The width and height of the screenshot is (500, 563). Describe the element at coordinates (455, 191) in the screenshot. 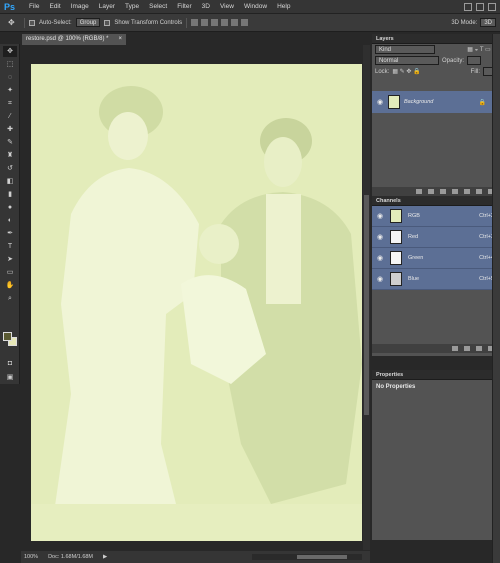

I see `adjustment-icon` at that location.